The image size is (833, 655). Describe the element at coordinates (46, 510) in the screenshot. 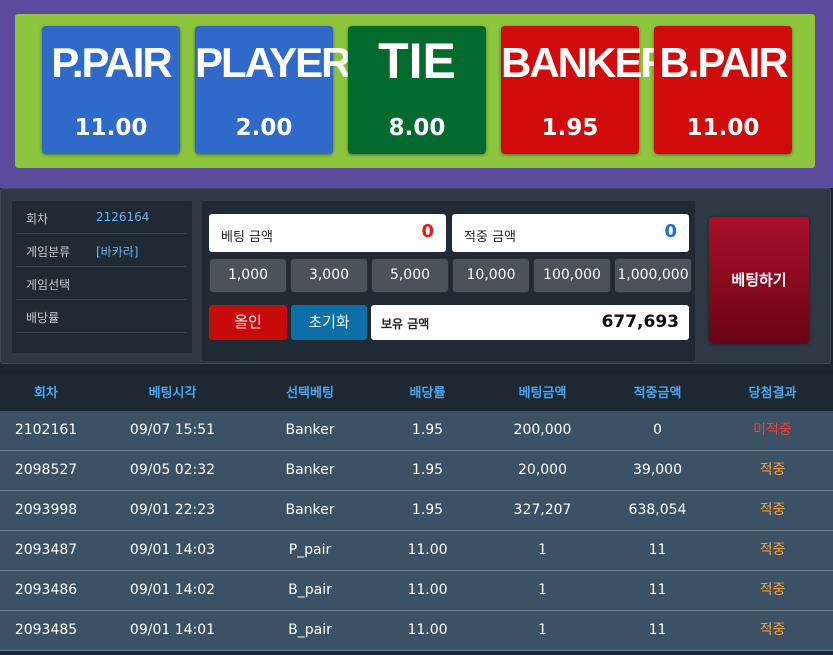

I see `table-cell: 2093998` at that location.